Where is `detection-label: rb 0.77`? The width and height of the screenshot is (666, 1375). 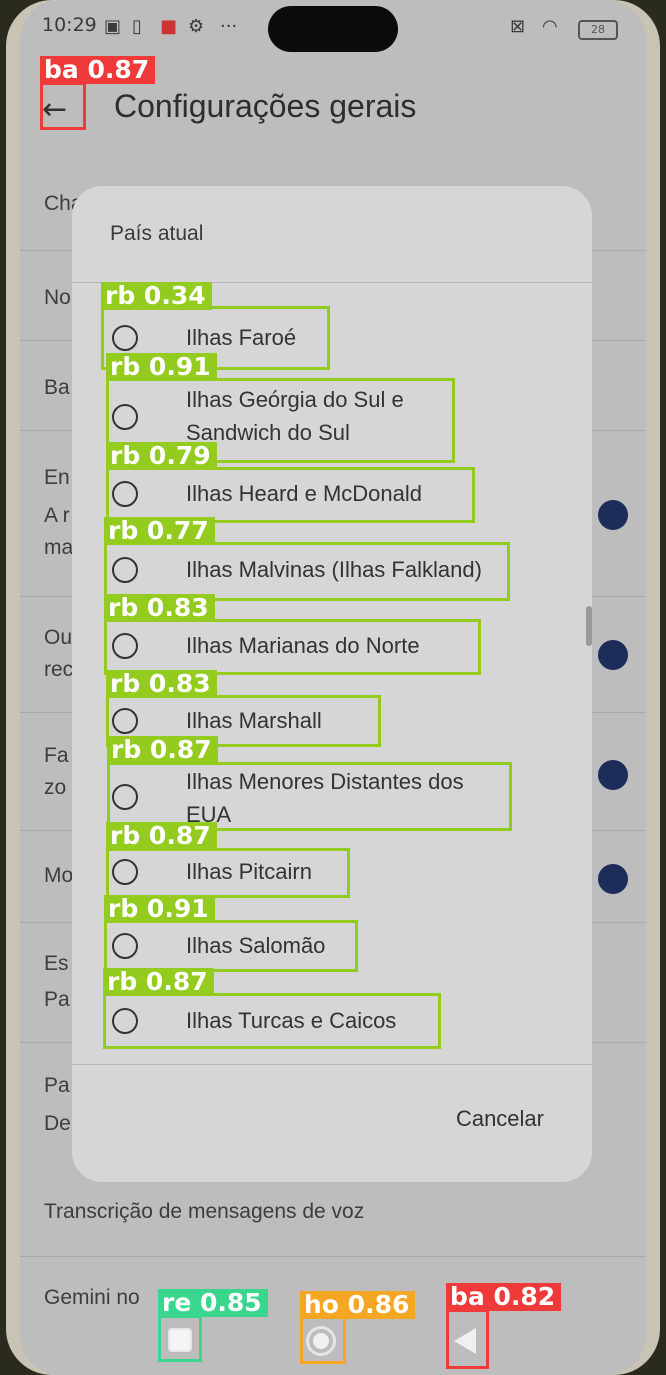
detection-label: rb 0.77 is located at coordinates (159, 531).